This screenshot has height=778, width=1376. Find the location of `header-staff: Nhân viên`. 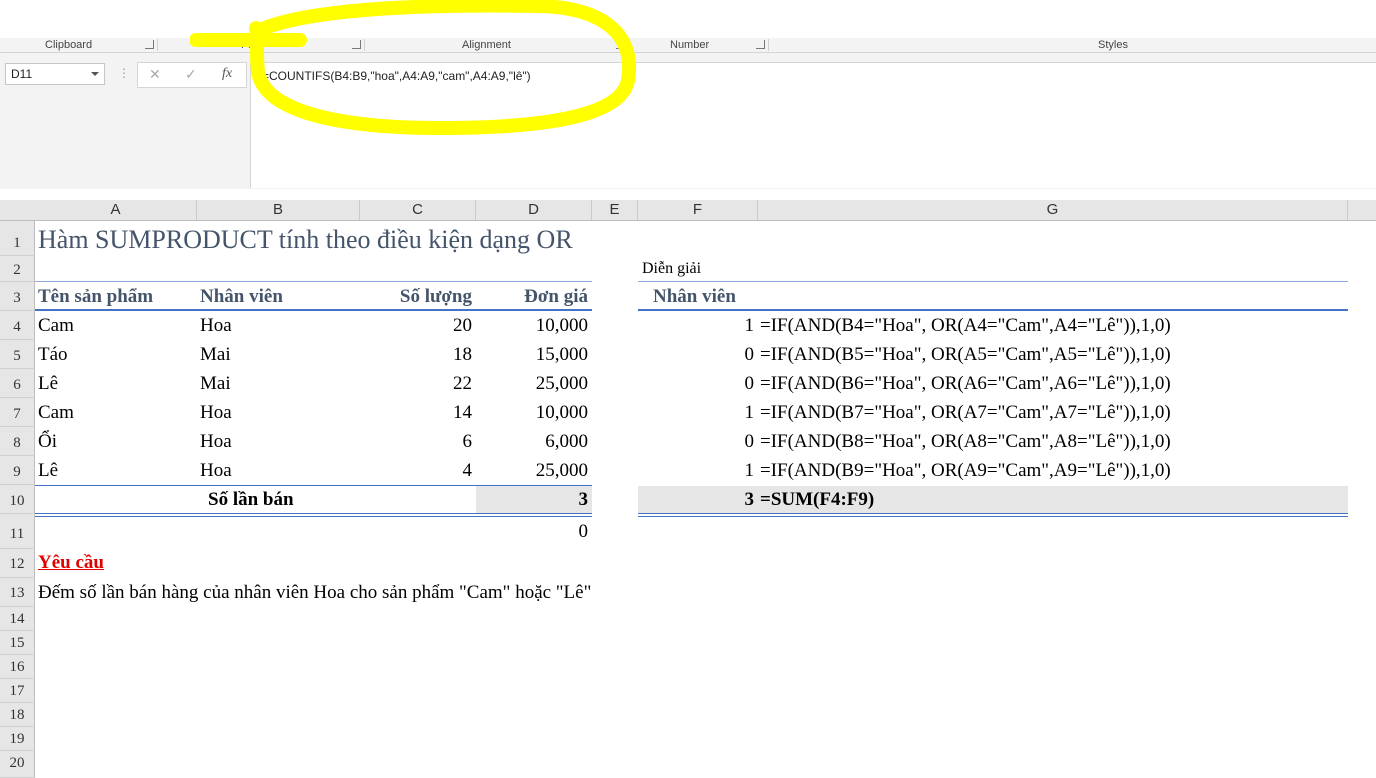

header-staff: Nhân viên is located at coordinates (241, 297).